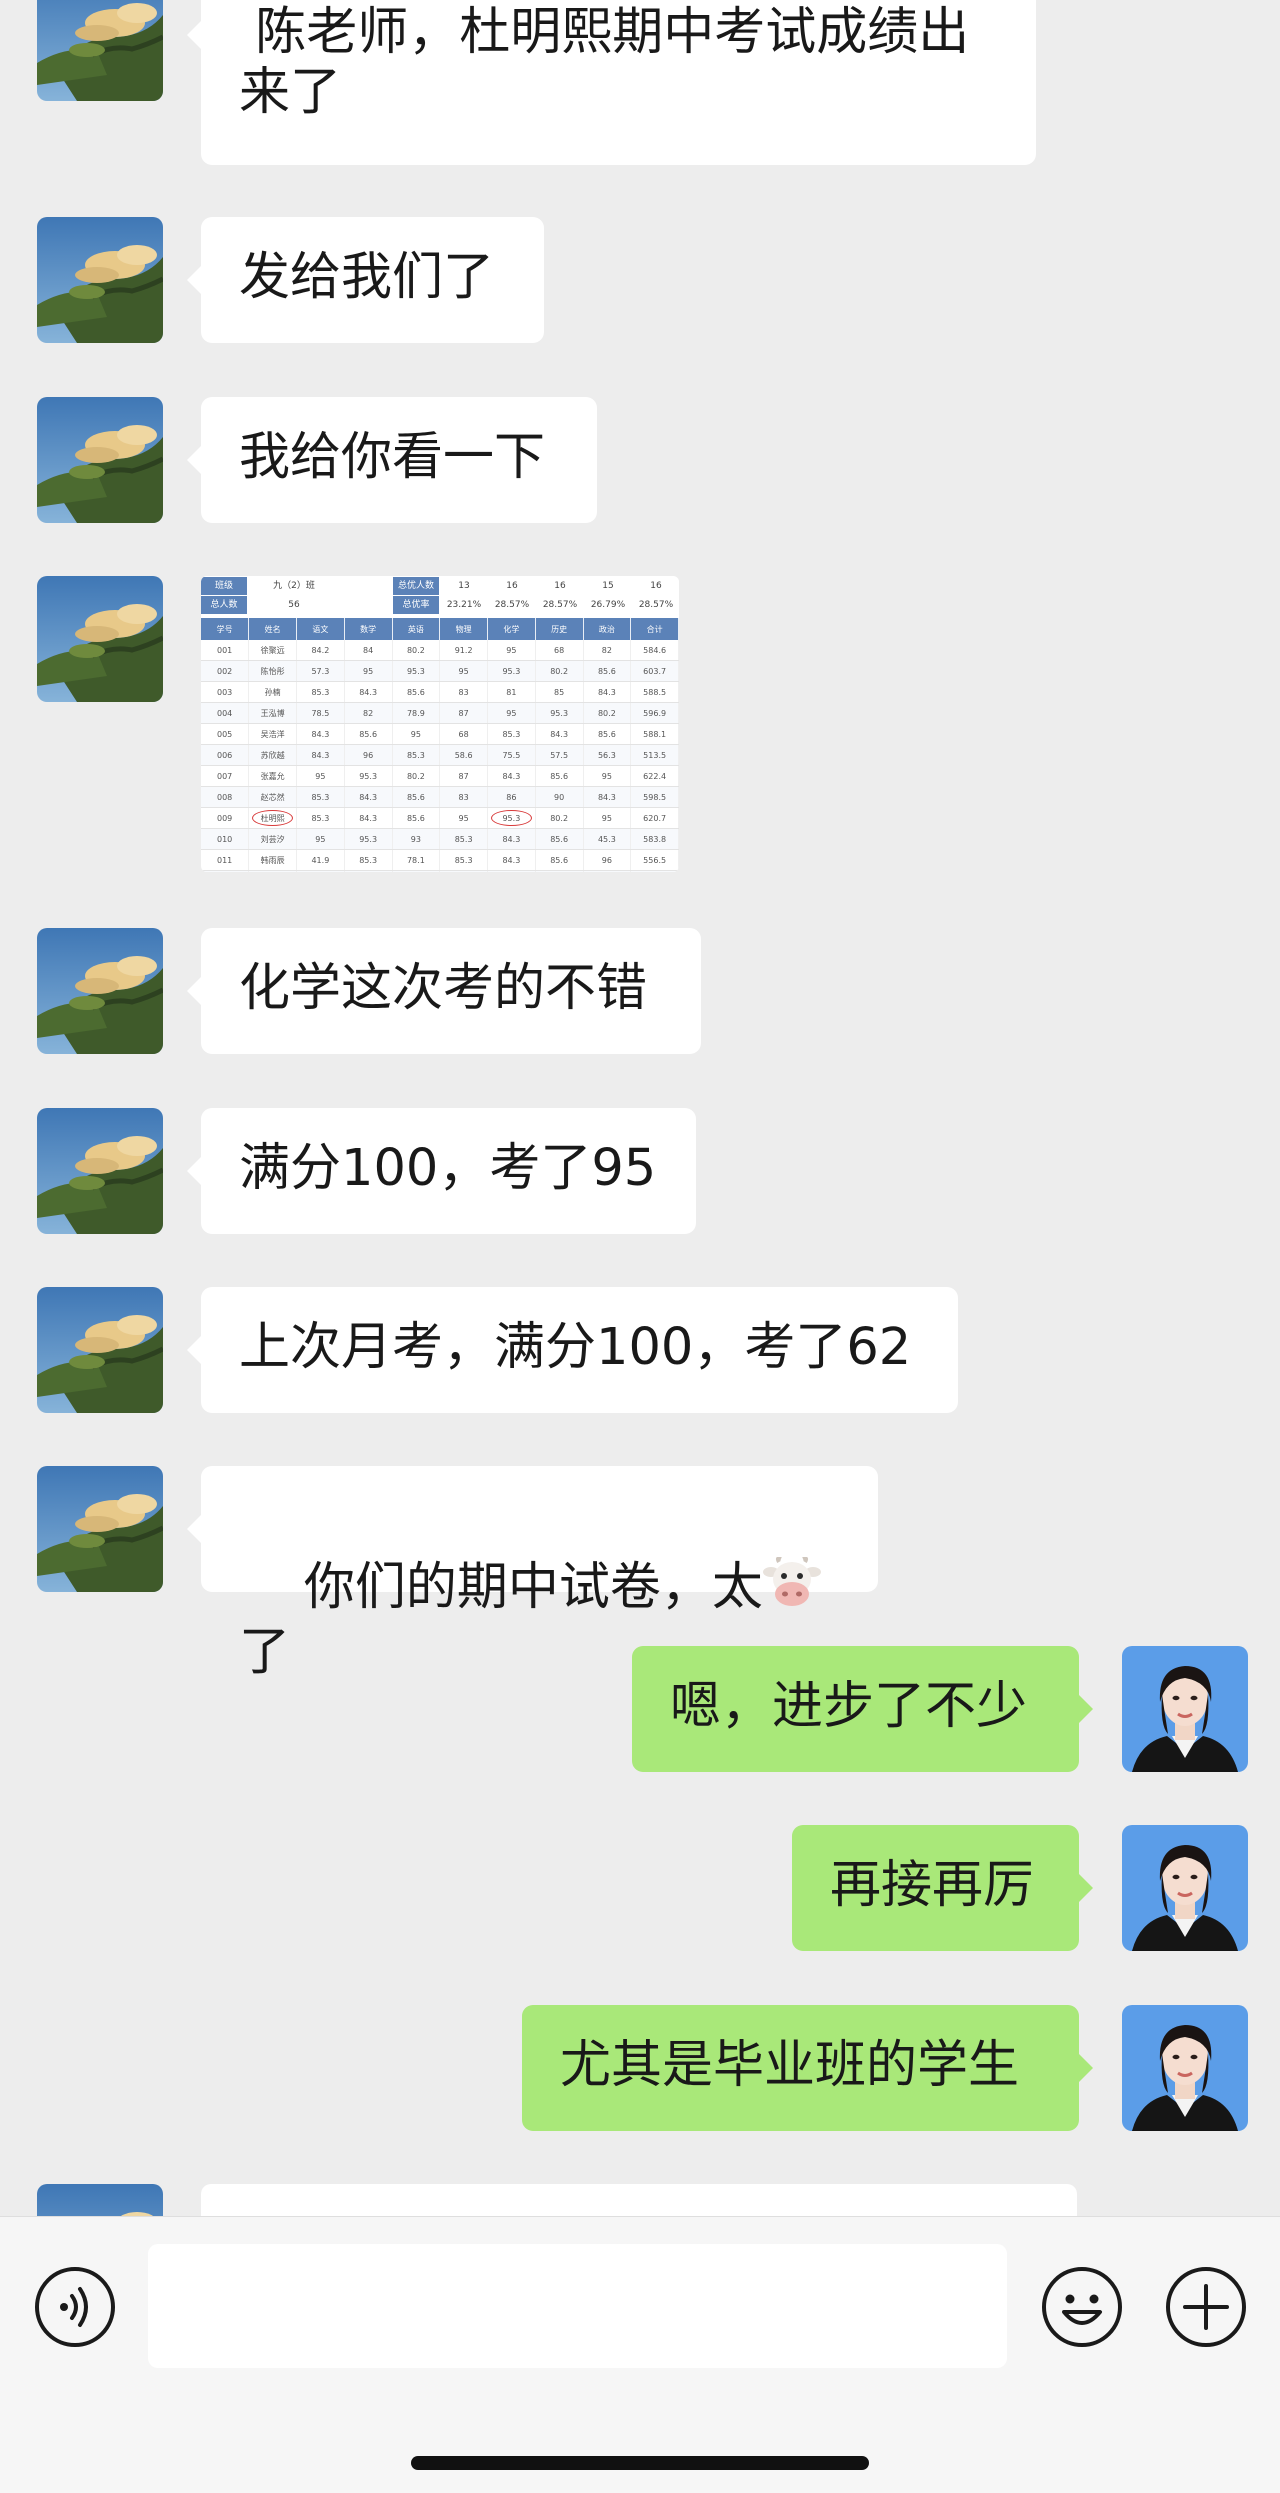 This screenshot has height=2493, width=1280. What do you see at coordinates (942, 1888) in the screenshot?
I see `message-bubble-outgoing: 再接再厉` at bounding box center [942, 1888].